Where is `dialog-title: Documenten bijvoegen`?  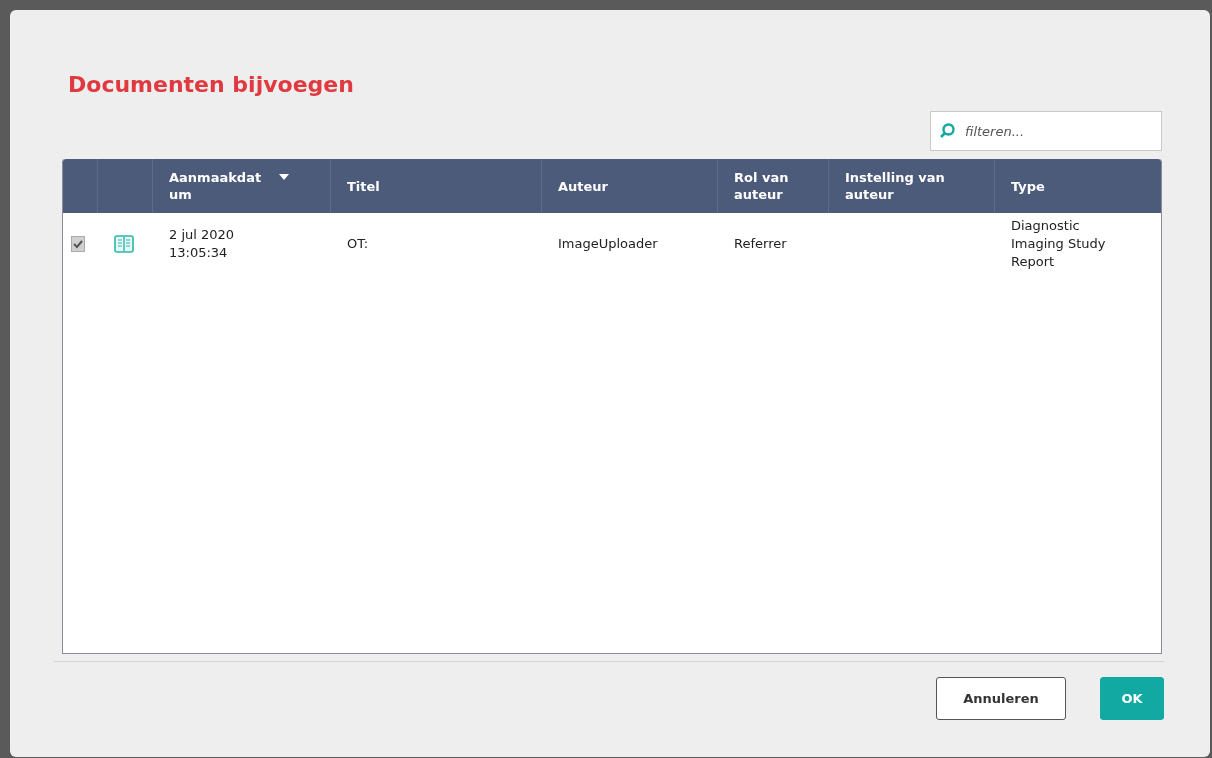
dialog-title: Documenten bijvoegen is located at coordinates (211, 84).